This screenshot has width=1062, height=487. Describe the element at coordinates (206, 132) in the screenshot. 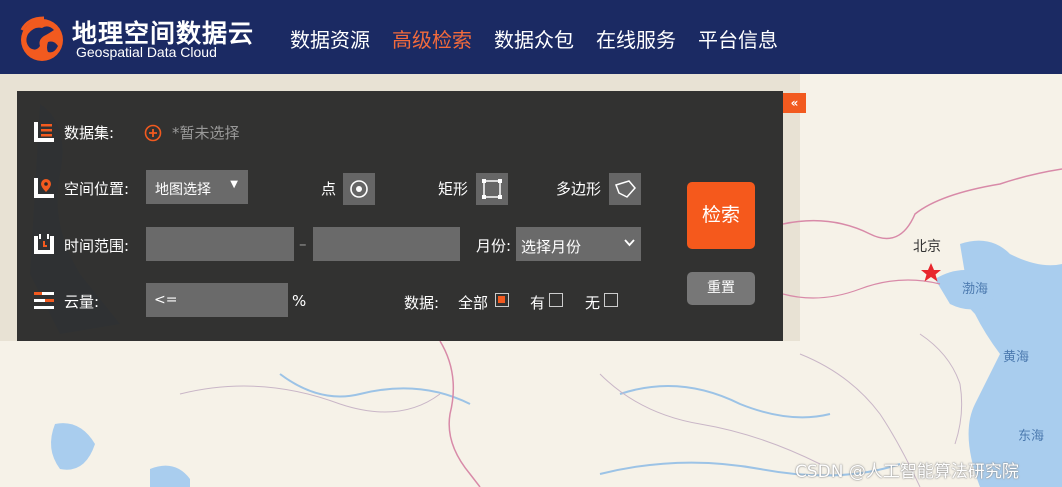

I see `dataset-value: *暂未选择` at that location.